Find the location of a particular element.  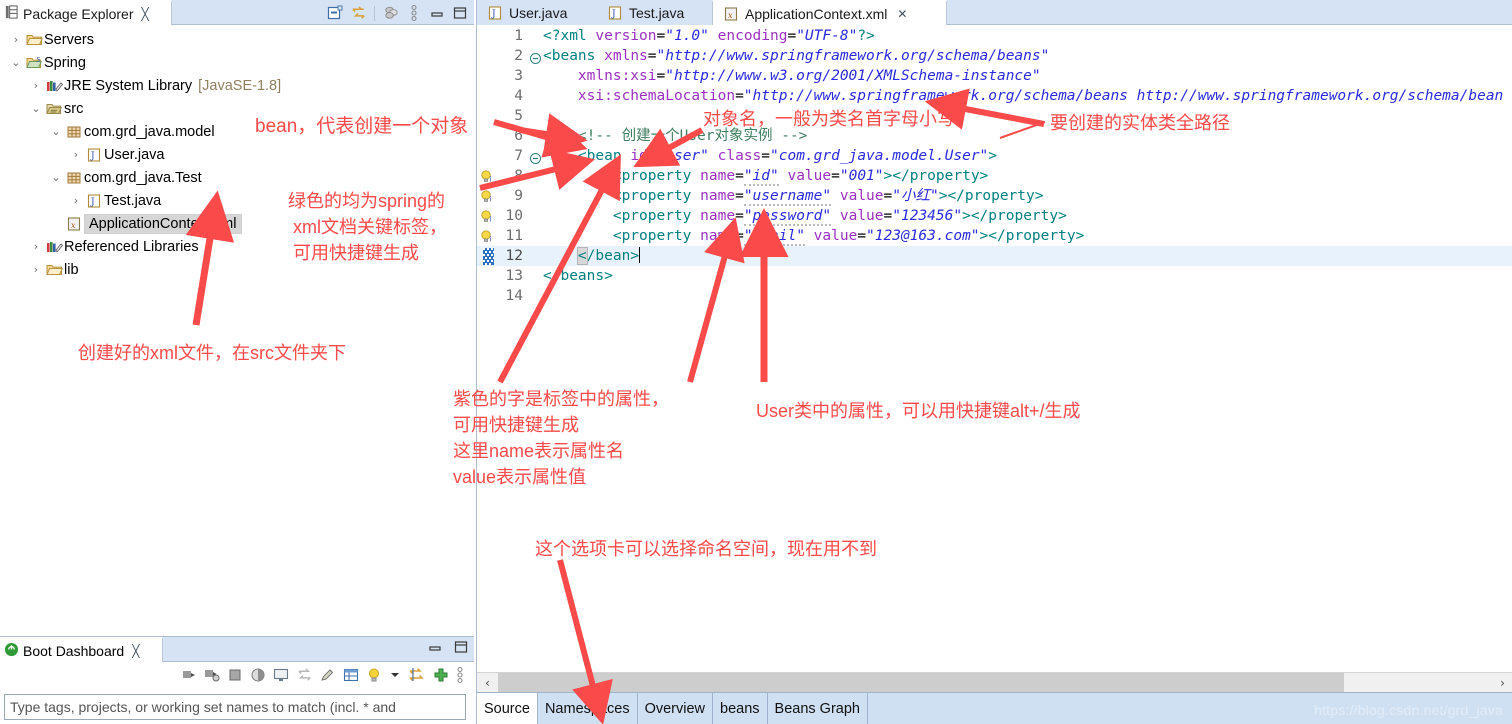

link-icon is located at coordinates (304, 676).